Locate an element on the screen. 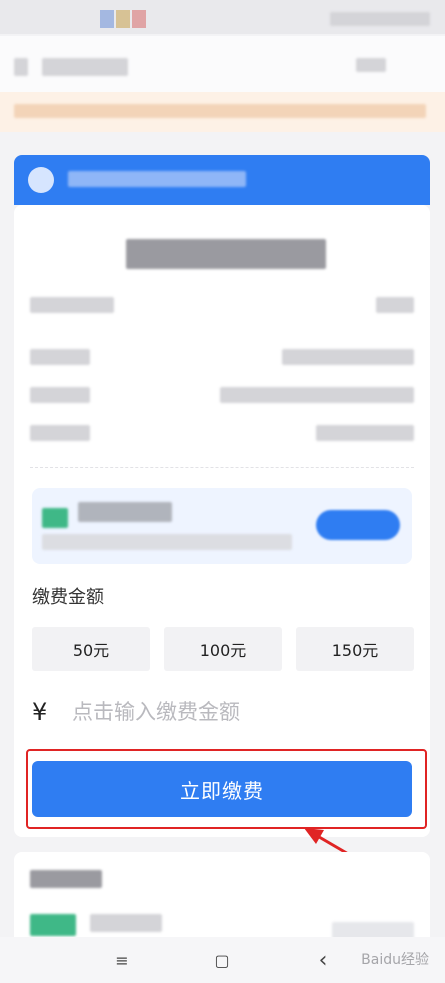 This screenshot has width=445, height=983. back-nav-icon: ‹ is located at coordinates (323, 960).